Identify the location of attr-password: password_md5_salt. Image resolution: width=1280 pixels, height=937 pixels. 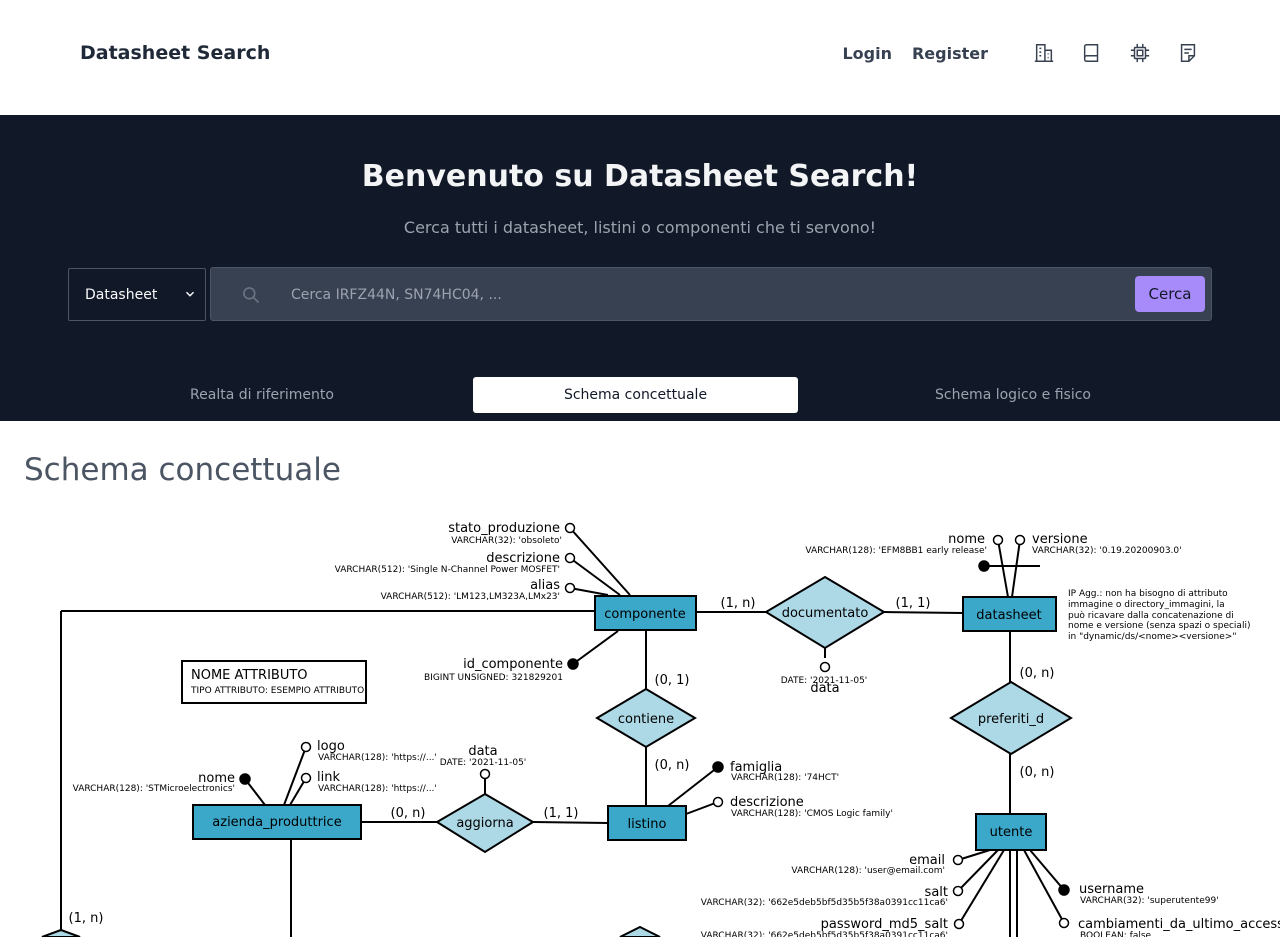
(884, 924).